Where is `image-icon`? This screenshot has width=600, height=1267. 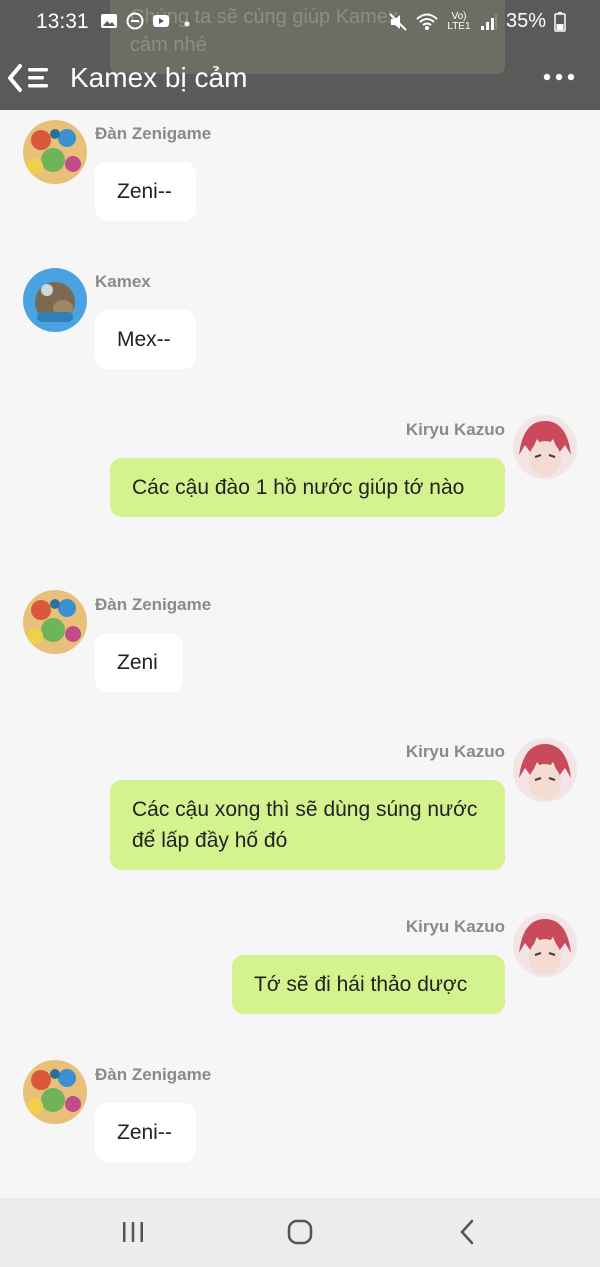 image-icon is located at coordinates (109, 21).